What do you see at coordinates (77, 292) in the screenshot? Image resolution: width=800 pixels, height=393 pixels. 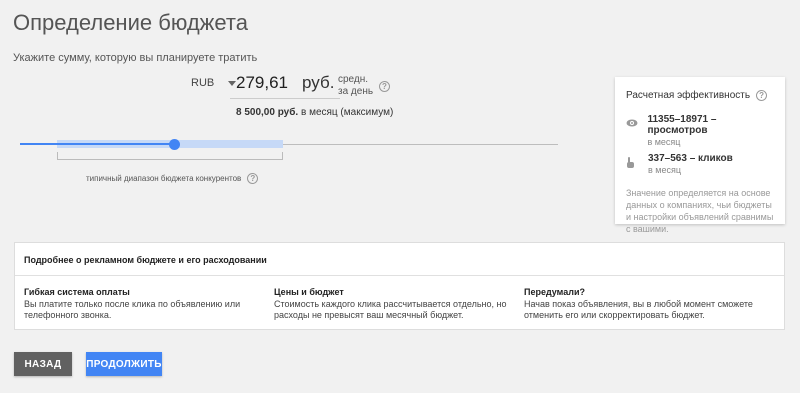 I see `info-column-title: Гибкая система оплаты` at bounding box center [77, 292].